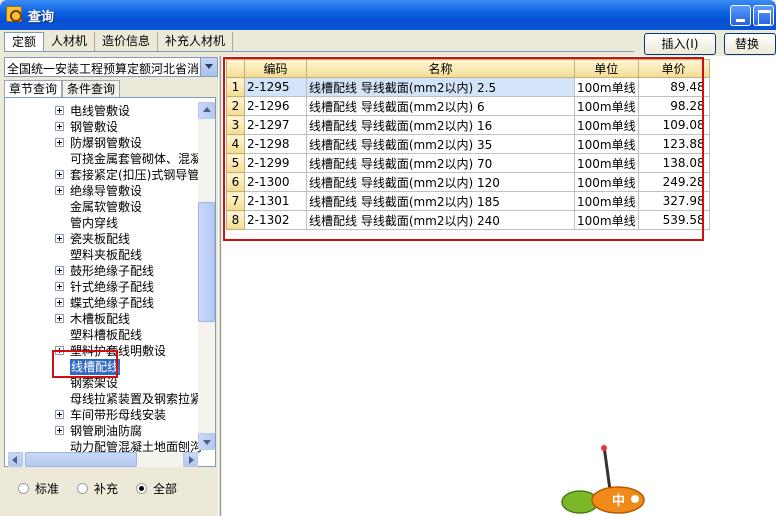 The width and height of the screenshot is (776, 516). I want to click on tab-condition-search: 条件查询, so click(91, 88).